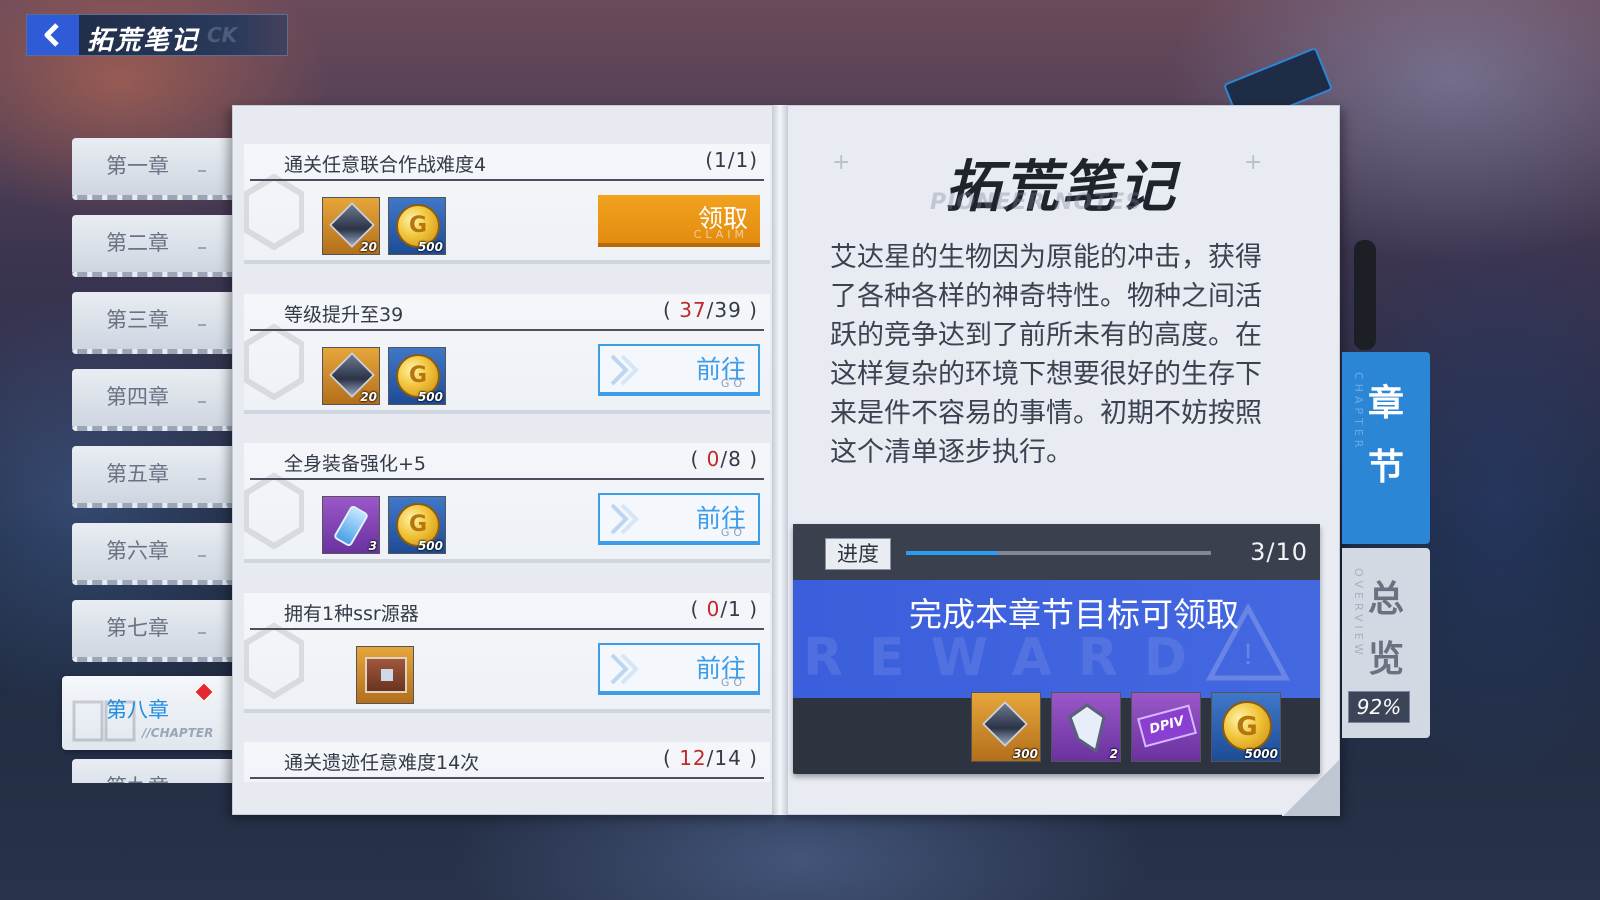 This screenshot has width=1600, height=900. I want to click on banner-ghost-text: REWARD, so click(1008, 658).